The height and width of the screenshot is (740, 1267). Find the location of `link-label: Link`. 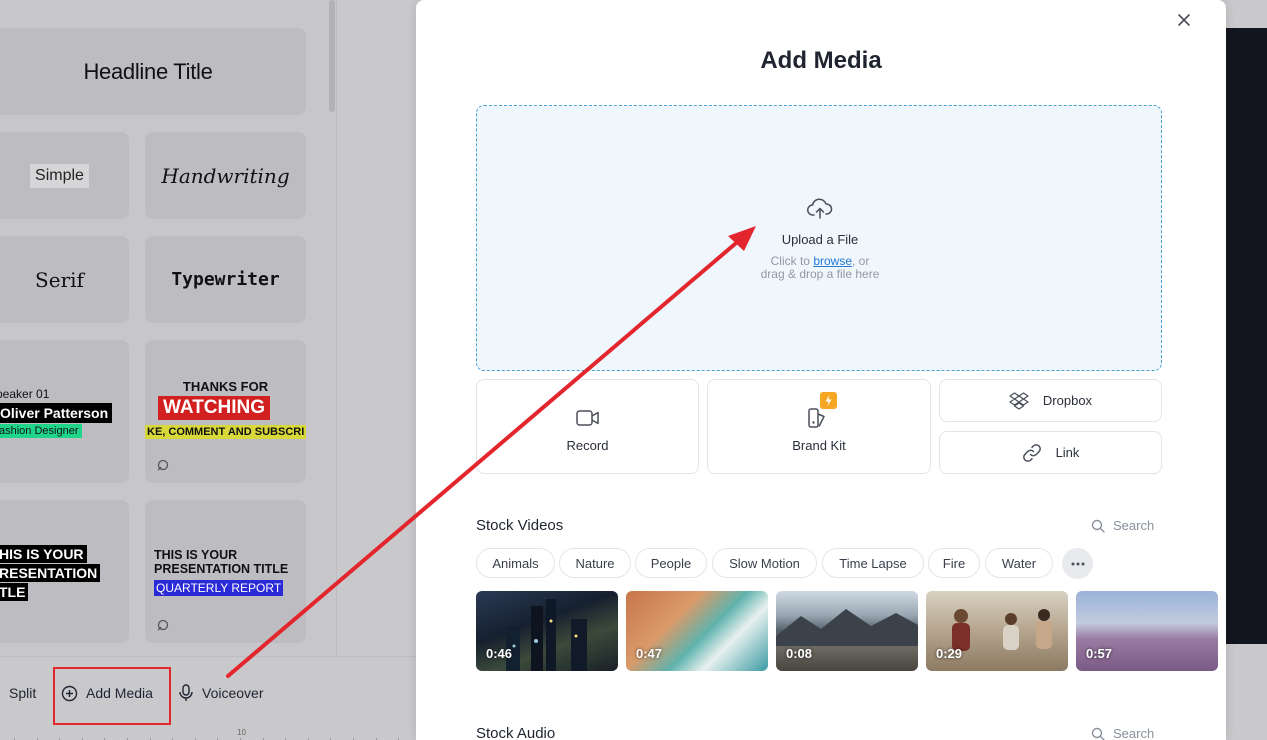

link-label: Link is located at coordinates (1067, 452).